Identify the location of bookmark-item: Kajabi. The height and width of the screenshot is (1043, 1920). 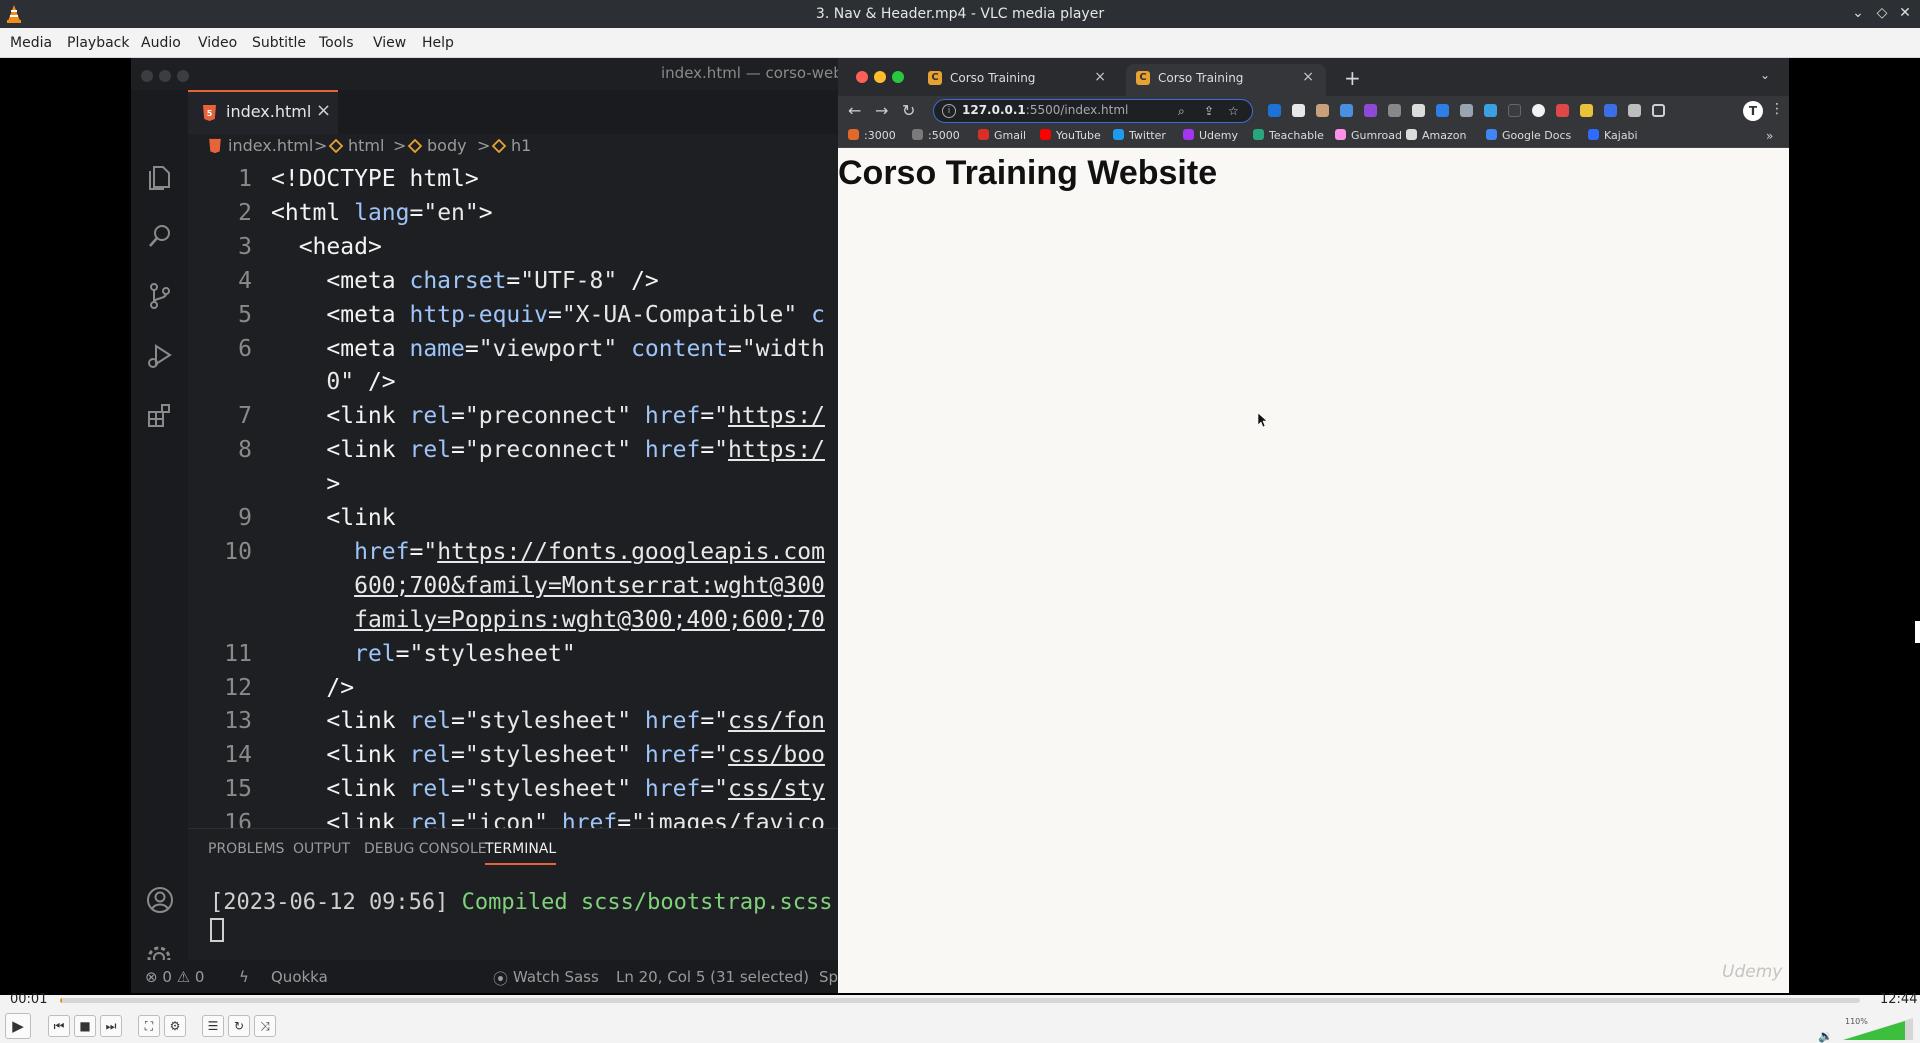
(1613, 135).